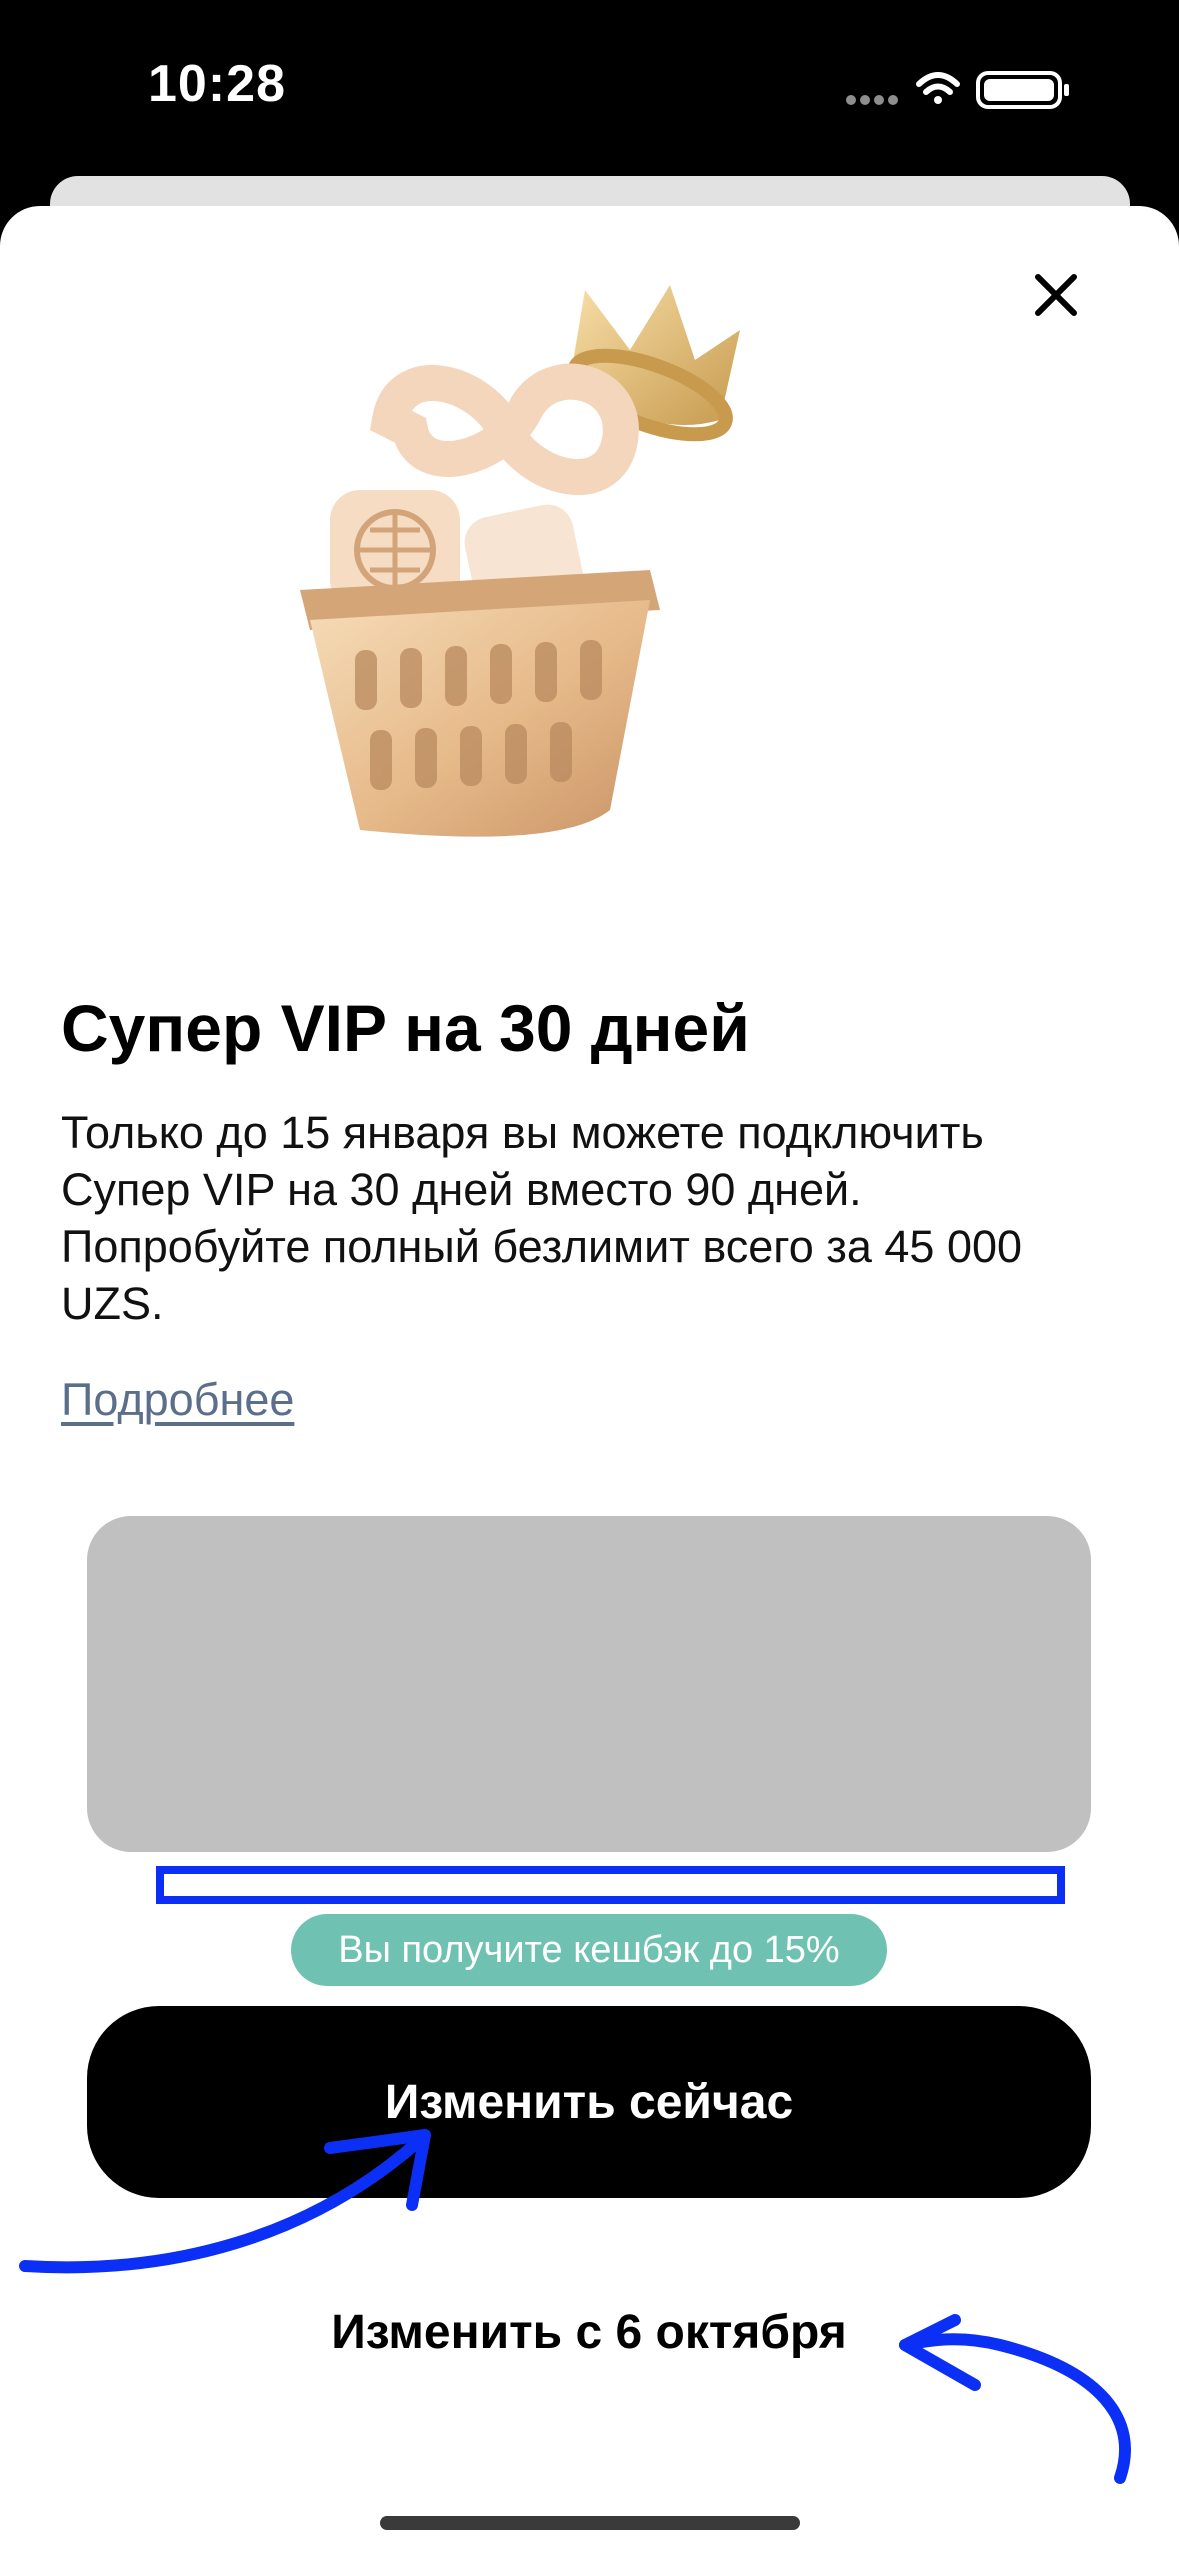  I want to click on battery-icon, so click(1022, 90).